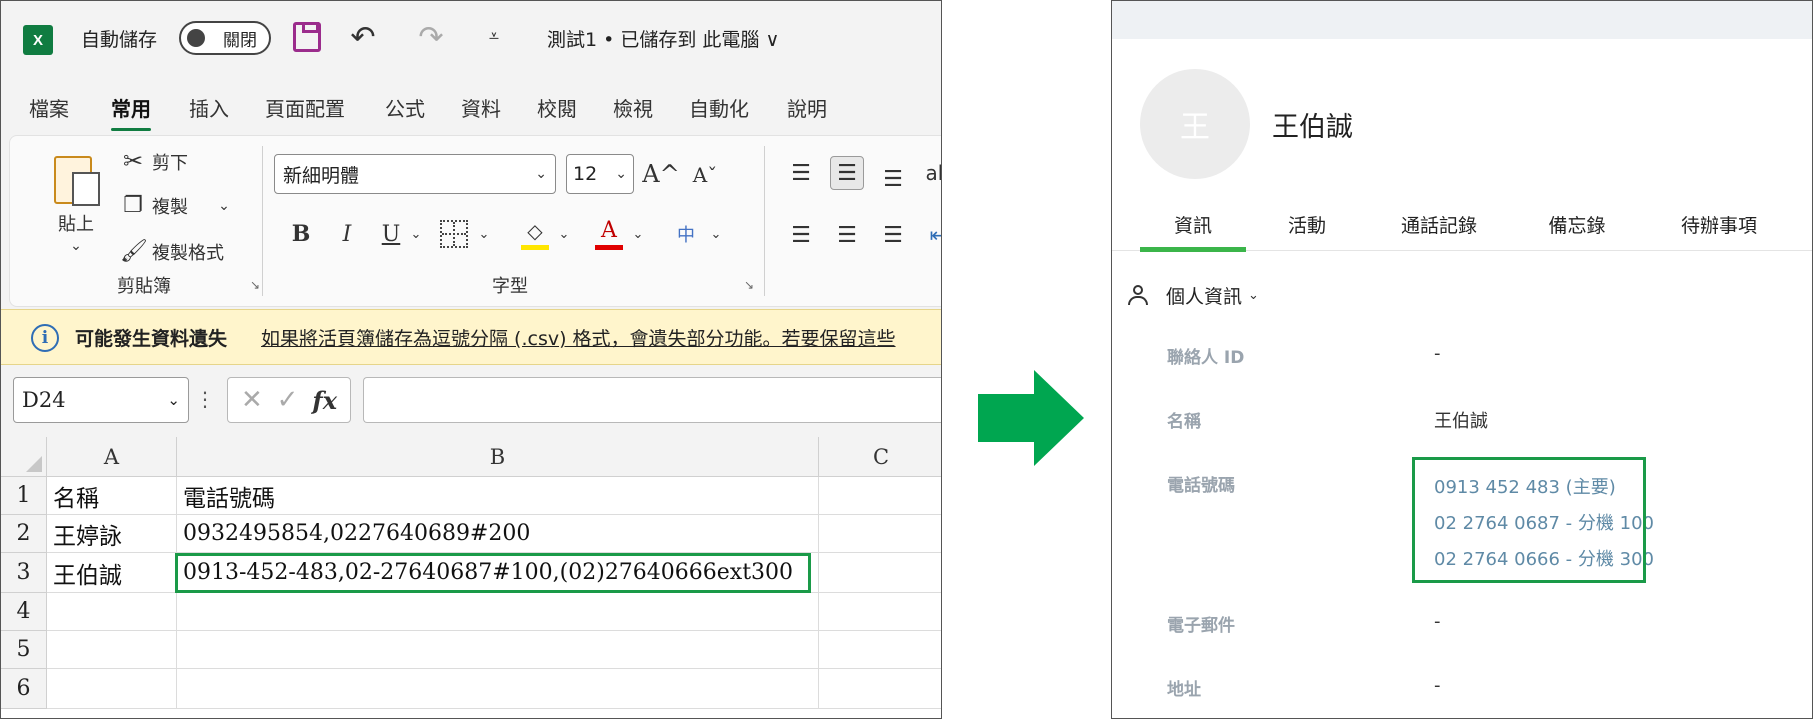  What do you see at coordinates (498, 689) in the screenshot?
I see `cell-b6` at bounding box center [498, 689].